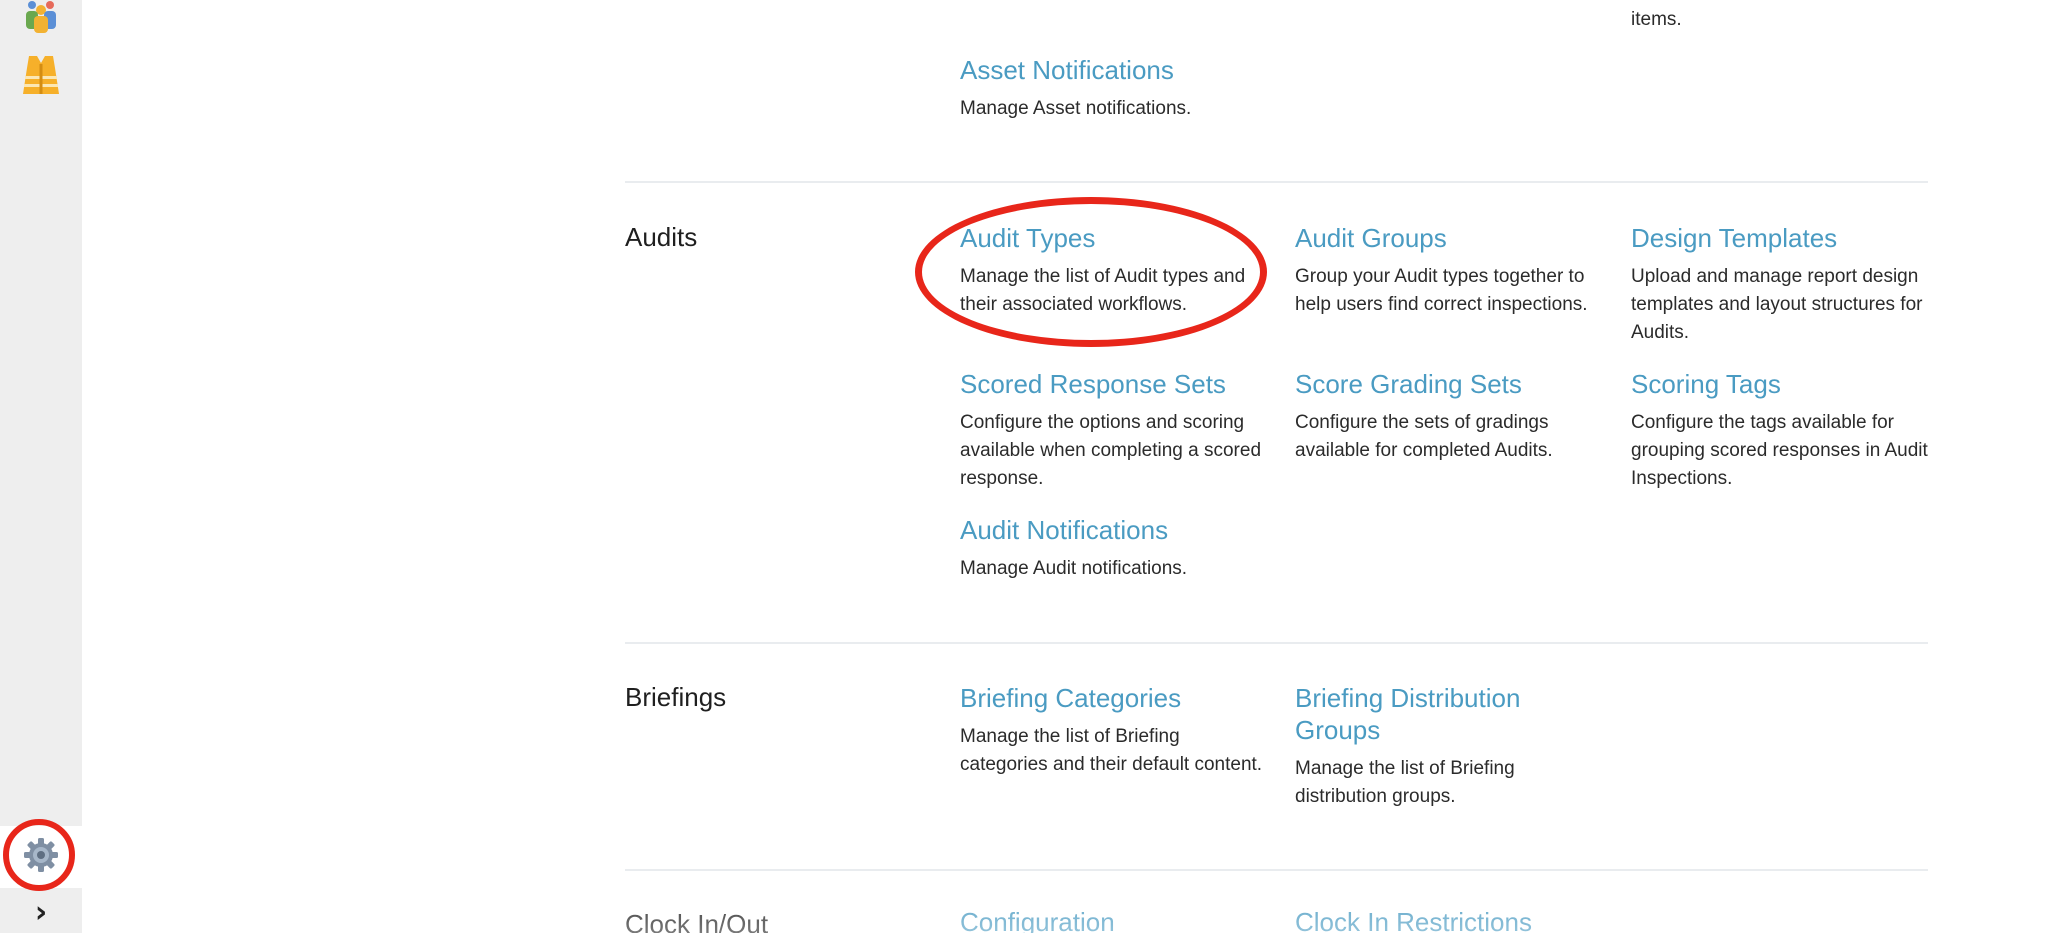 This screenshot has width=2064, height=933. What do you see at coordinates (1076, 108) in the screenshot?
I see `asset-notifications-desc: Manage Asset notifications.` at bounding box center [1076, 108].